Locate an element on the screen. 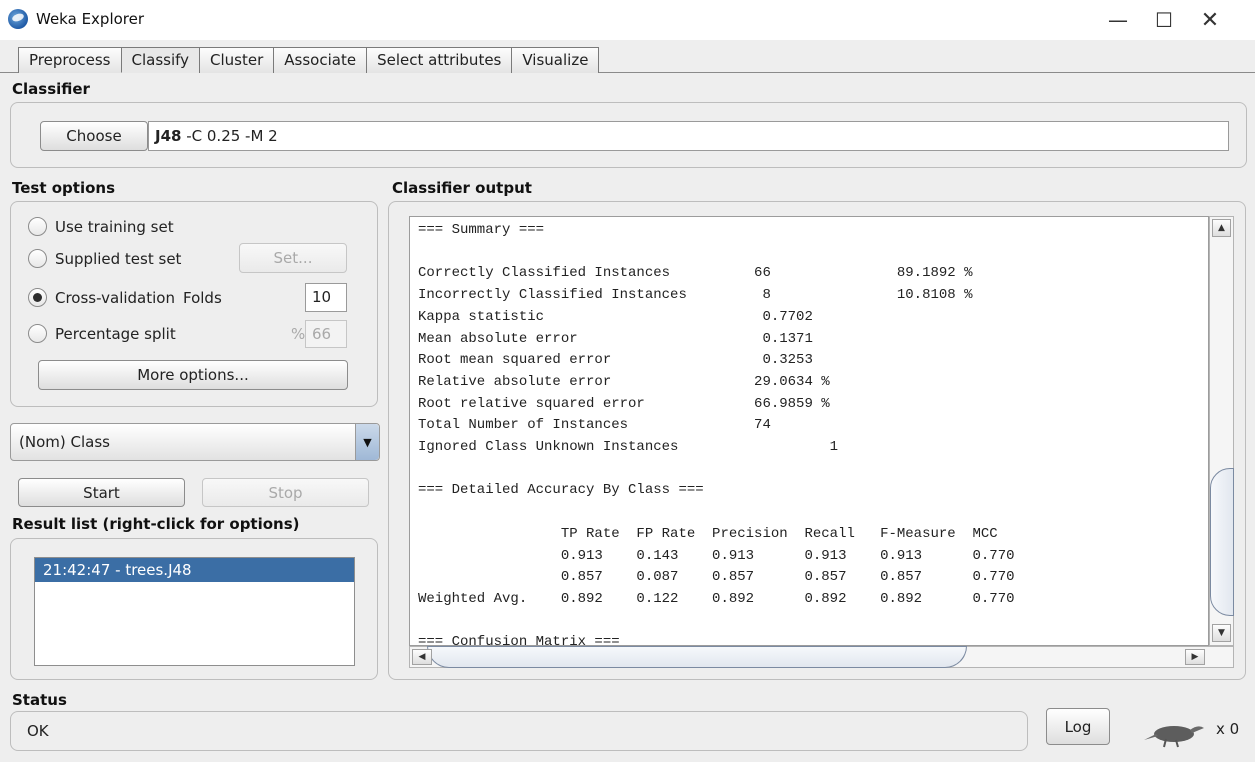 Image resolution: width=1255 pixels, height=762 pixels. use-training-set-label: Use training set is located at coordinates (114, 226).